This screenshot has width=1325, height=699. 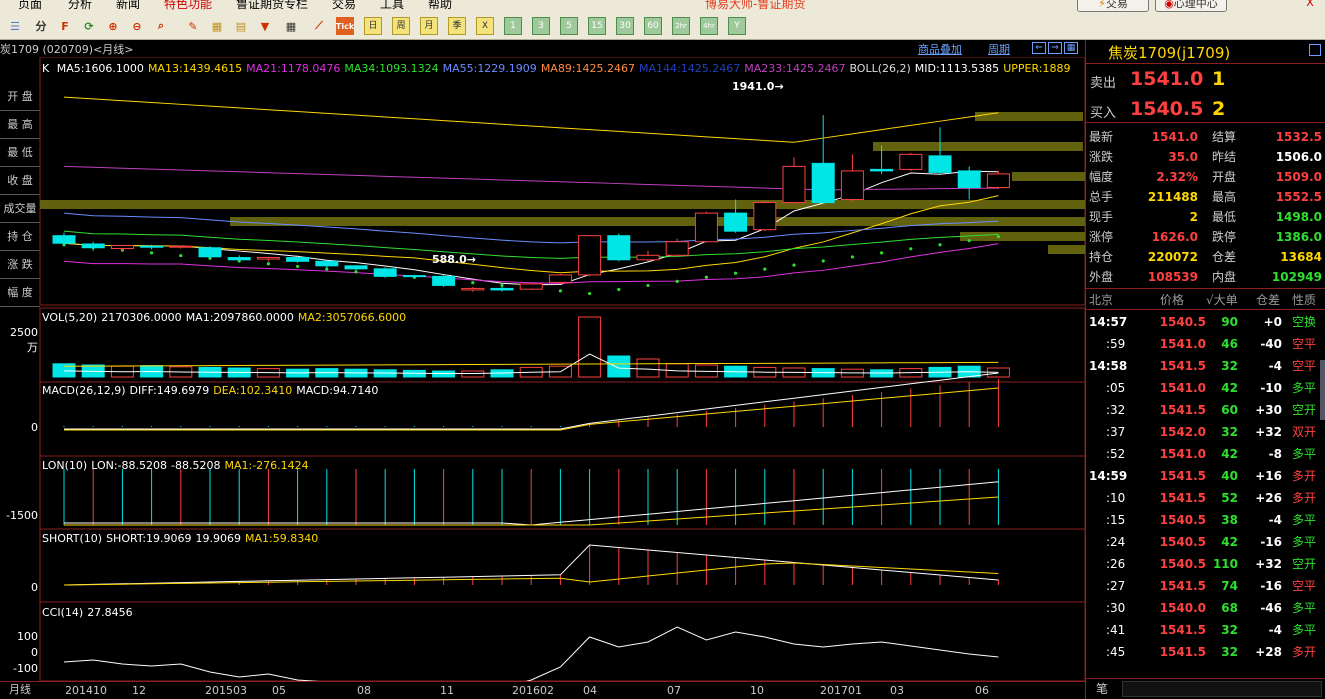 What do you see at coordinates (531, 364) in the screenshot?
I see `vol-ma2-line` at bounding box center [531, 364].